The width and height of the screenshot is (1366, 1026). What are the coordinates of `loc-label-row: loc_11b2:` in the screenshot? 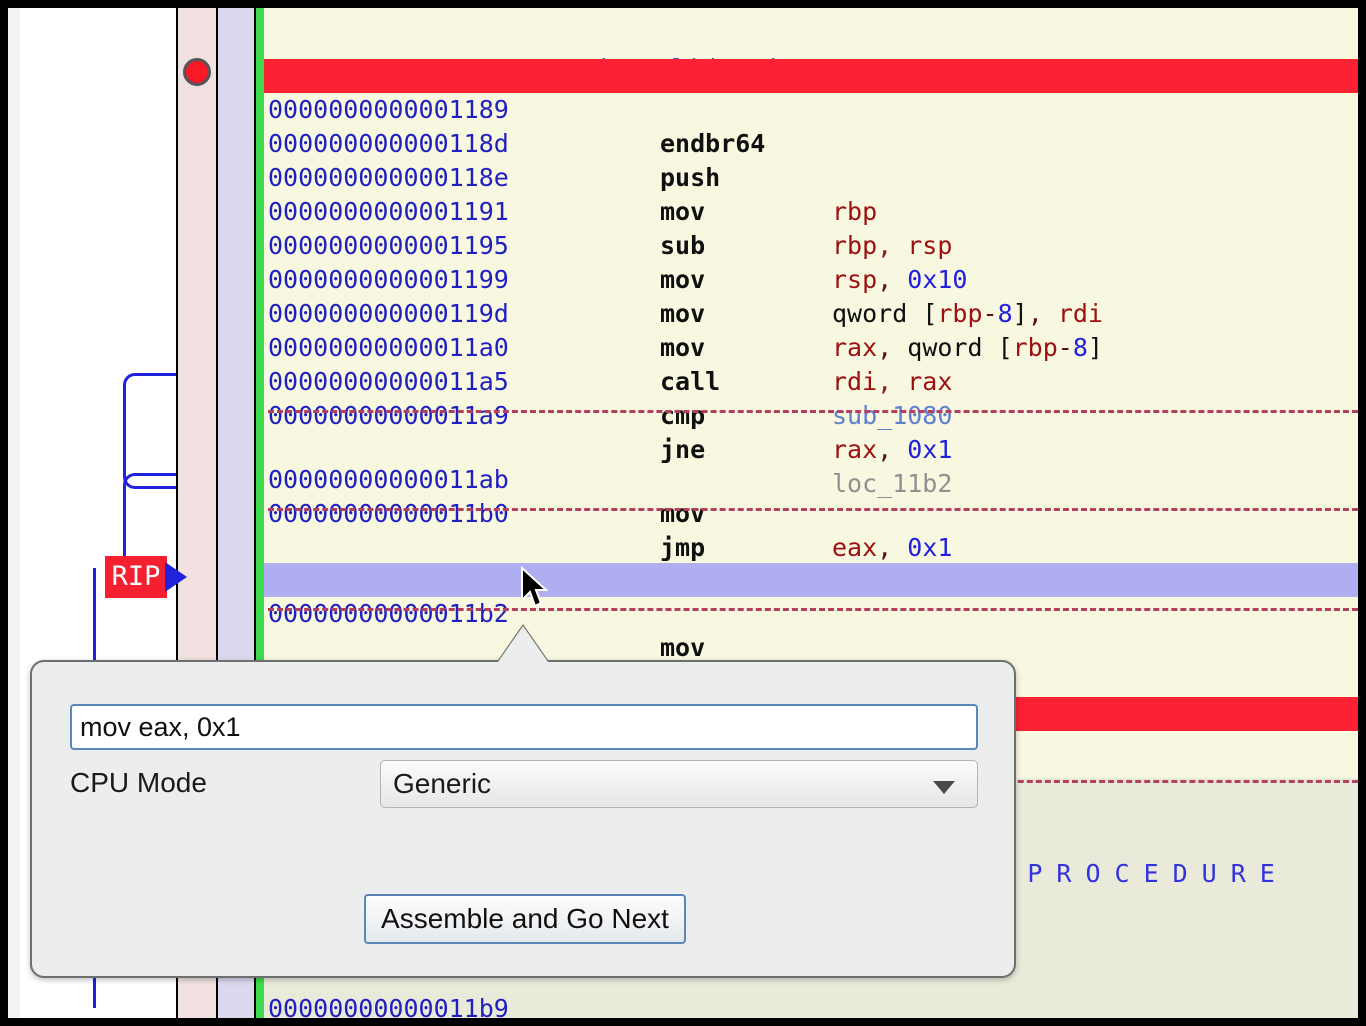 It's located at (811, 561).